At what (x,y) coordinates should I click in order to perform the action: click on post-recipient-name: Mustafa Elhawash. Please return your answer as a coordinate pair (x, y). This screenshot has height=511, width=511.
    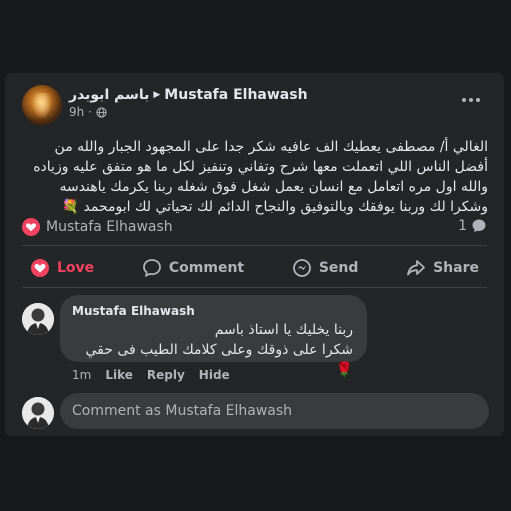
    Looking at the image, I should click on (235, 95).